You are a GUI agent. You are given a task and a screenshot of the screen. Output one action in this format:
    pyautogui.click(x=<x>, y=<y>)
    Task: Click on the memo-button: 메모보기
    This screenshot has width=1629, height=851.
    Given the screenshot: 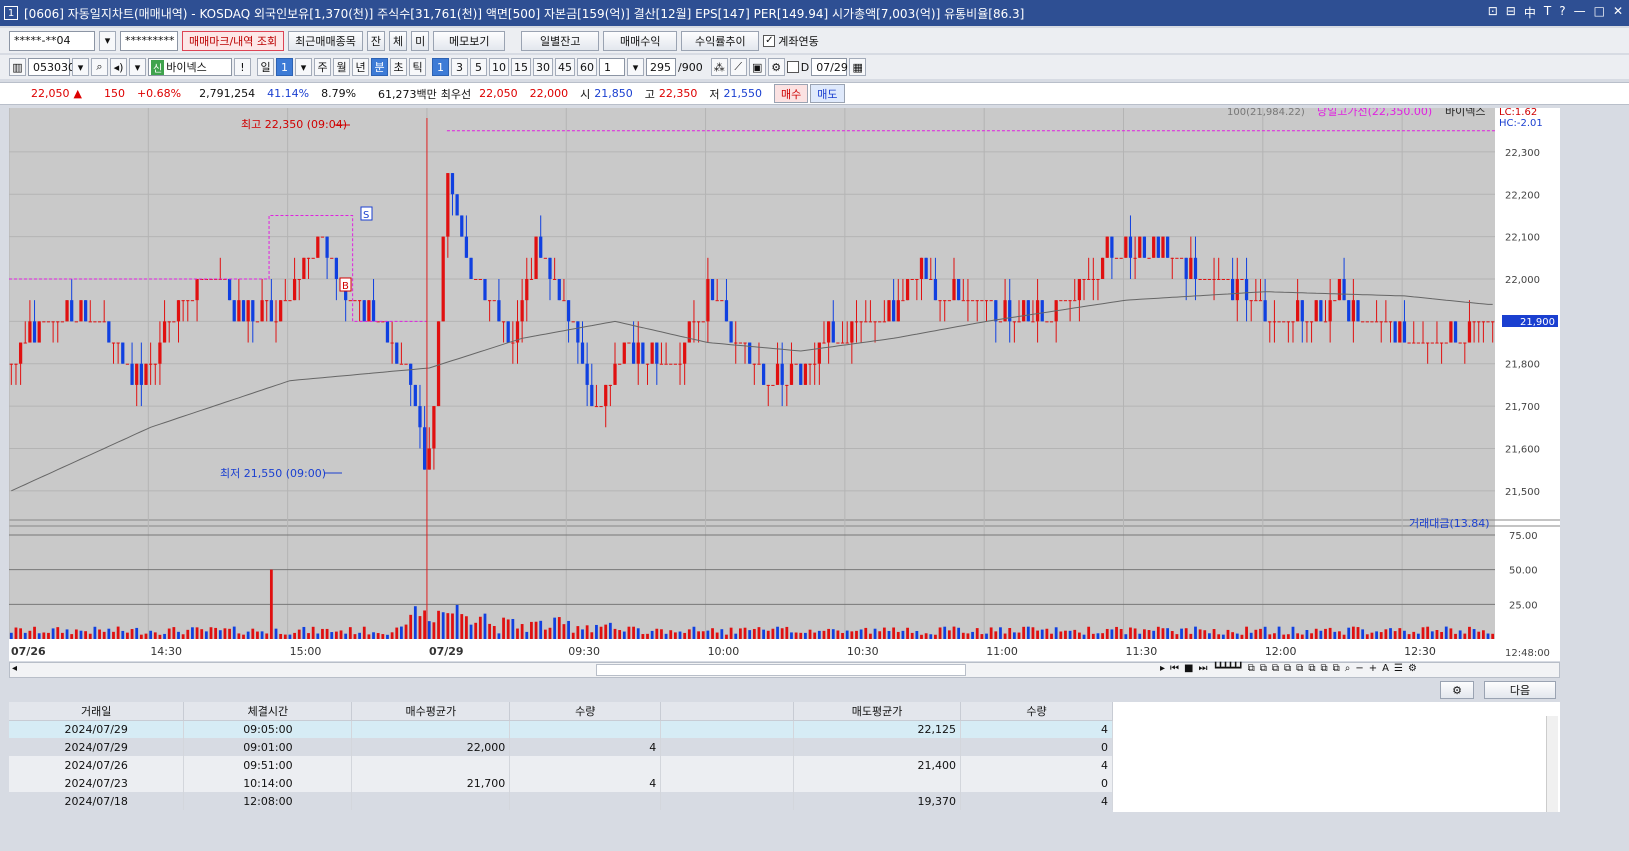 What is the action you would take?
    pyautogui.click(x=469, y=40)
    